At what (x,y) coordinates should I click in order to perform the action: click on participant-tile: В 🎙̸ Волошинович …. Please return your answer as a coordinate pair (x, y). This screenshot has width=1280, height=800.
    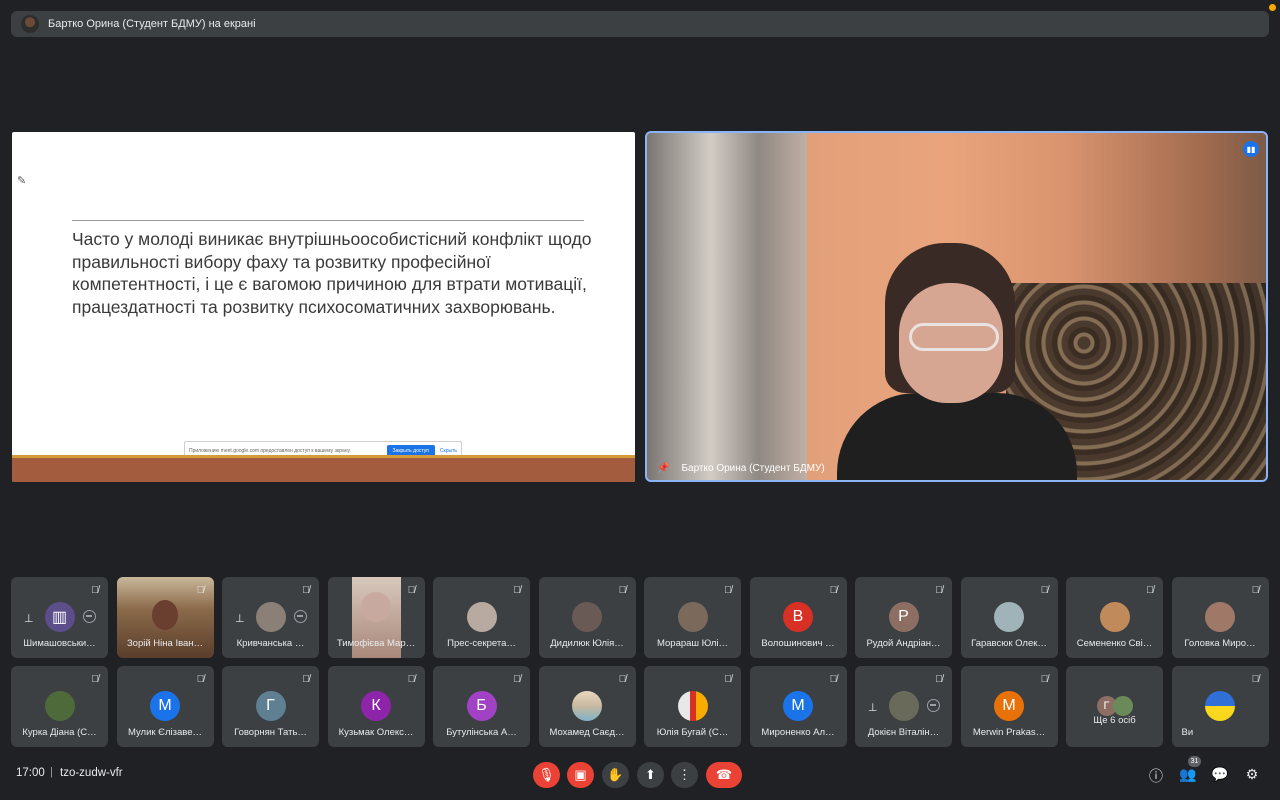
    Looking at the image, I should click on (798, 617).